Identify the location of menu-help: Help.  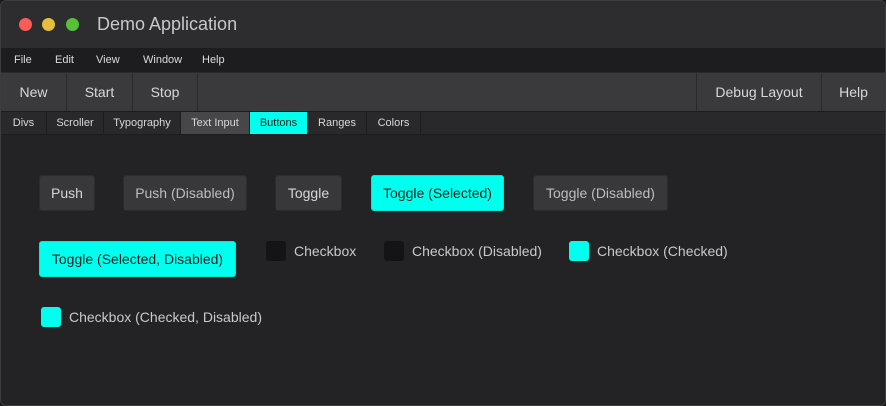
(213, 60).